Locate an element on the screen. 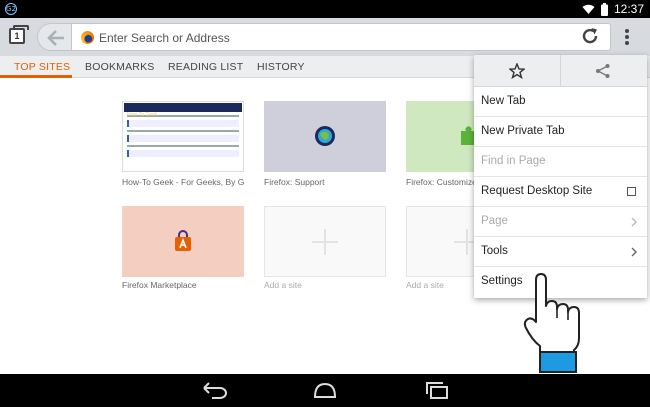  tab-top-sites: TOP SITES is located at coordinates (42, 67).